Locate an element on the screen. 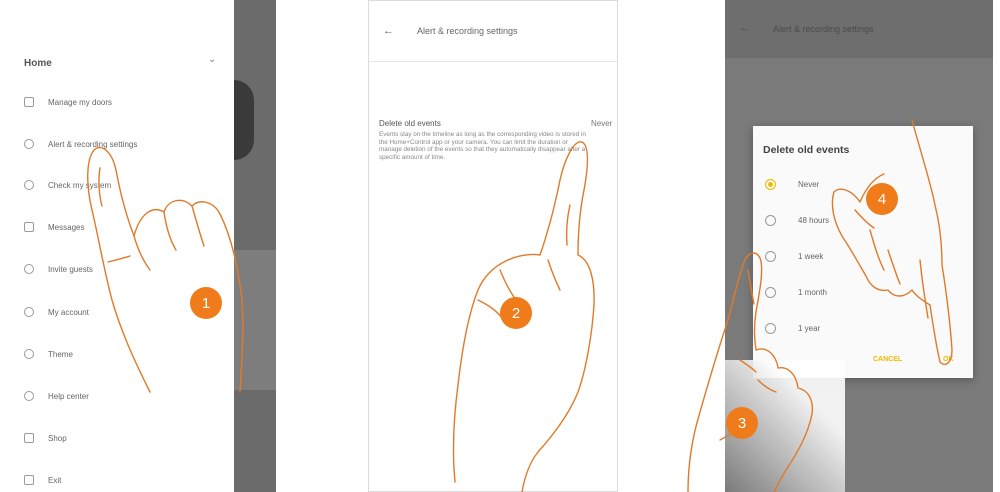  menu-item-label: Shop is located at coordinates (57, 438).